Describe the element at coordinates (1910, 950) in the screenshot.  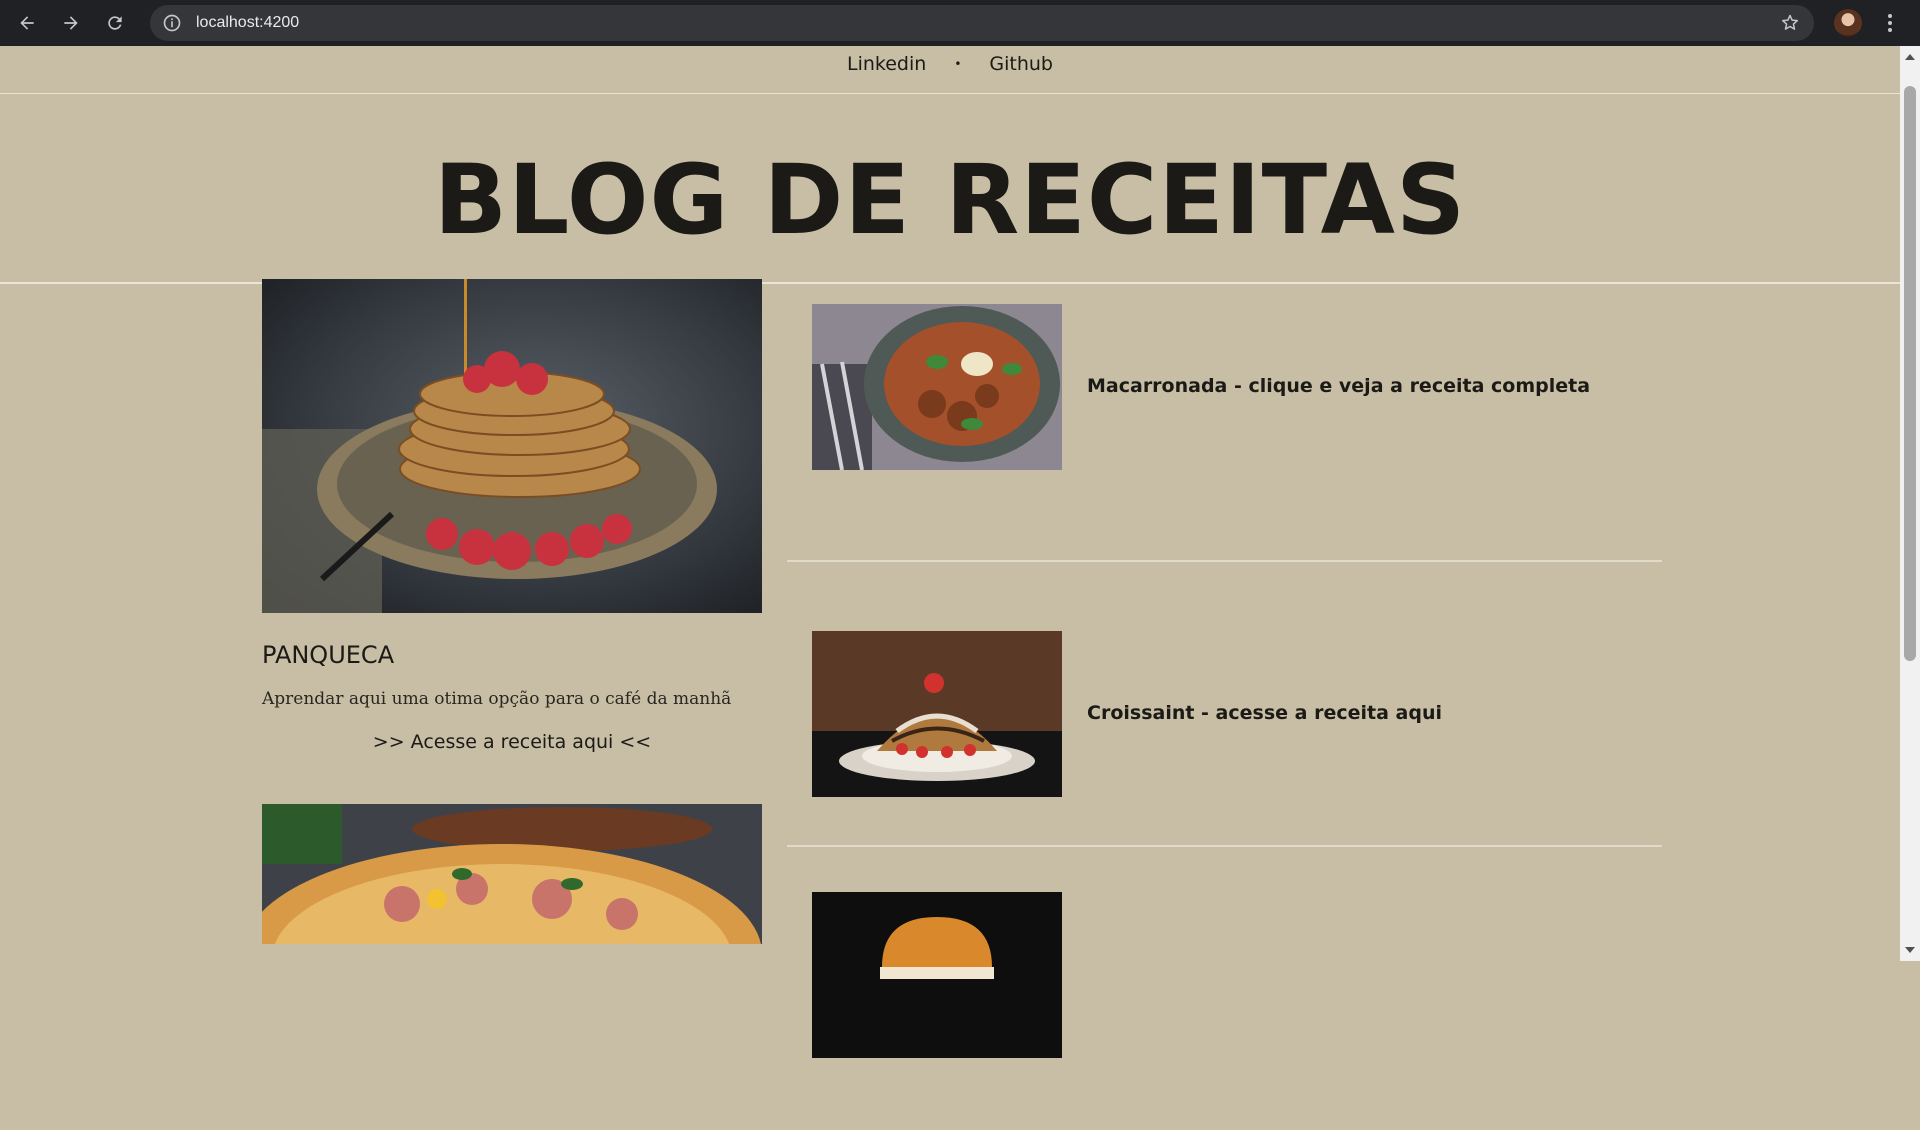
I see `scroll-down-arrow-icon` at that location.